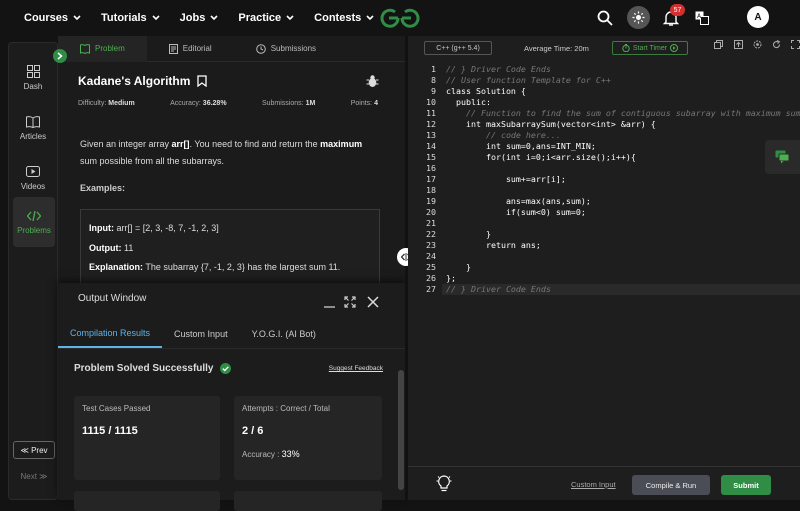 This screenshot has width=800, height=511. I want to click on nav-courses: Courses, so click(52, 18).